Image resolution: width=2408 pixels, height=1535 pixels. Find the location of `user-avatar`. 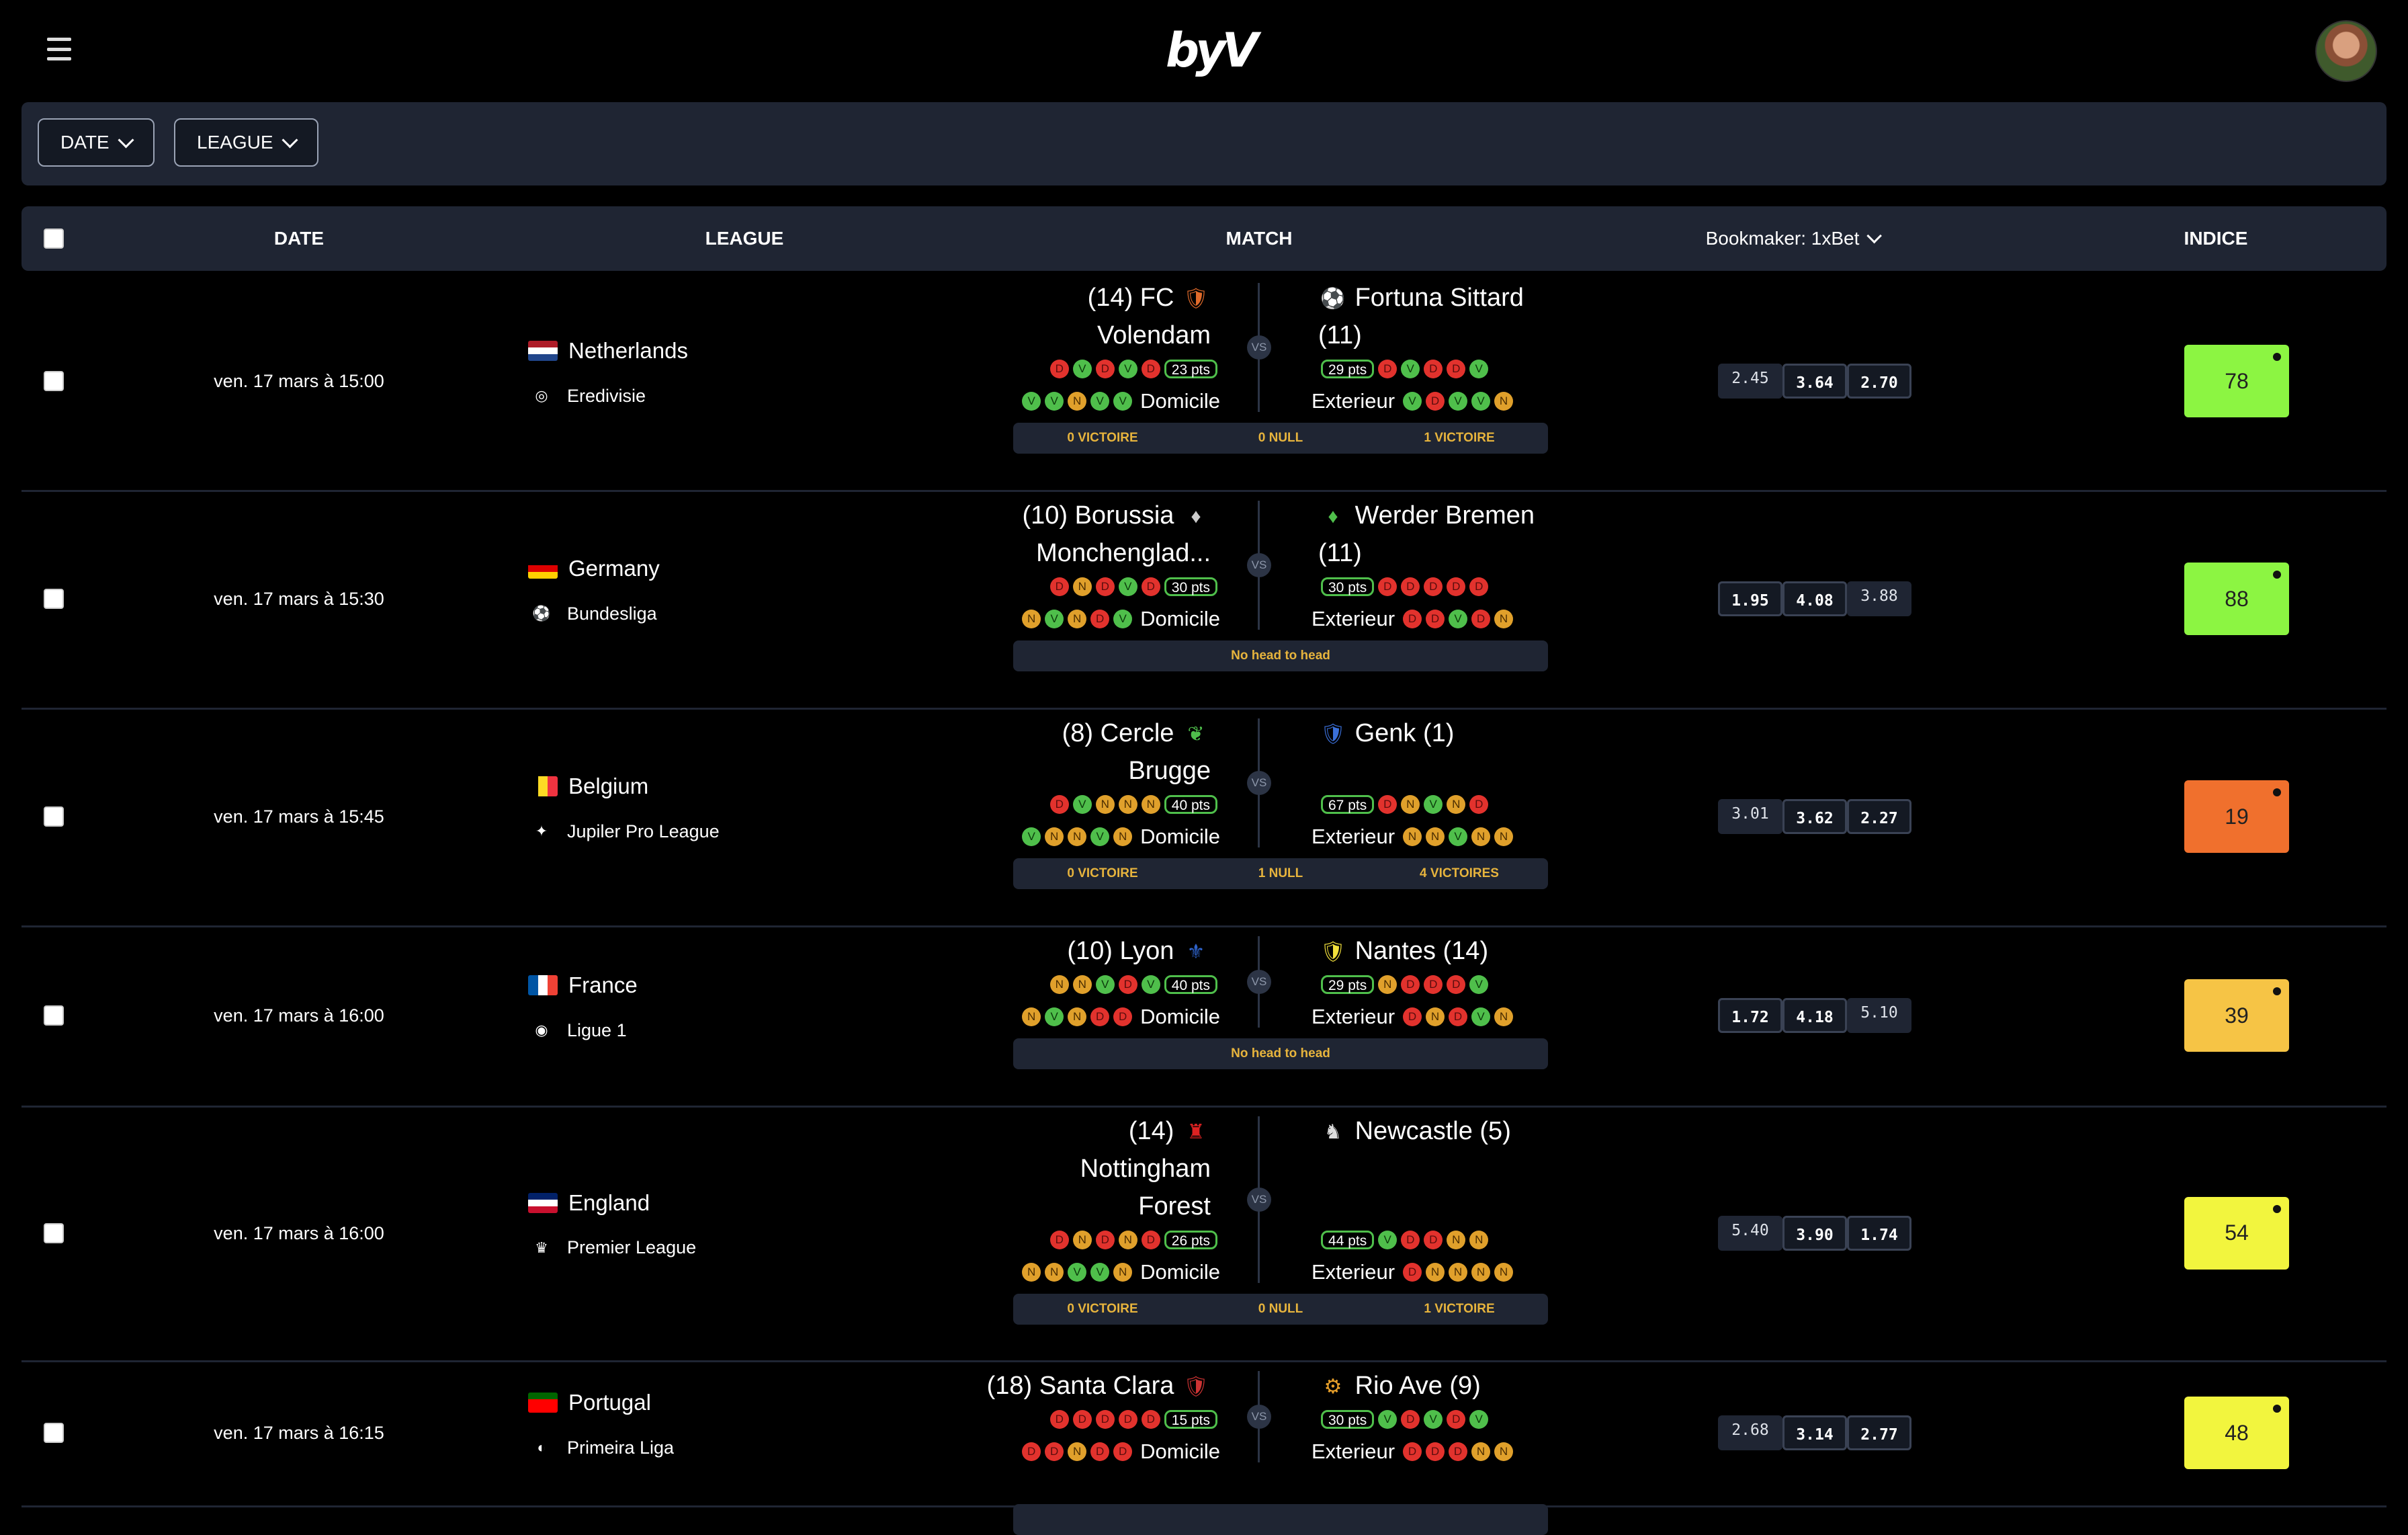

user-avatar is located at coordinates (2346, 51).